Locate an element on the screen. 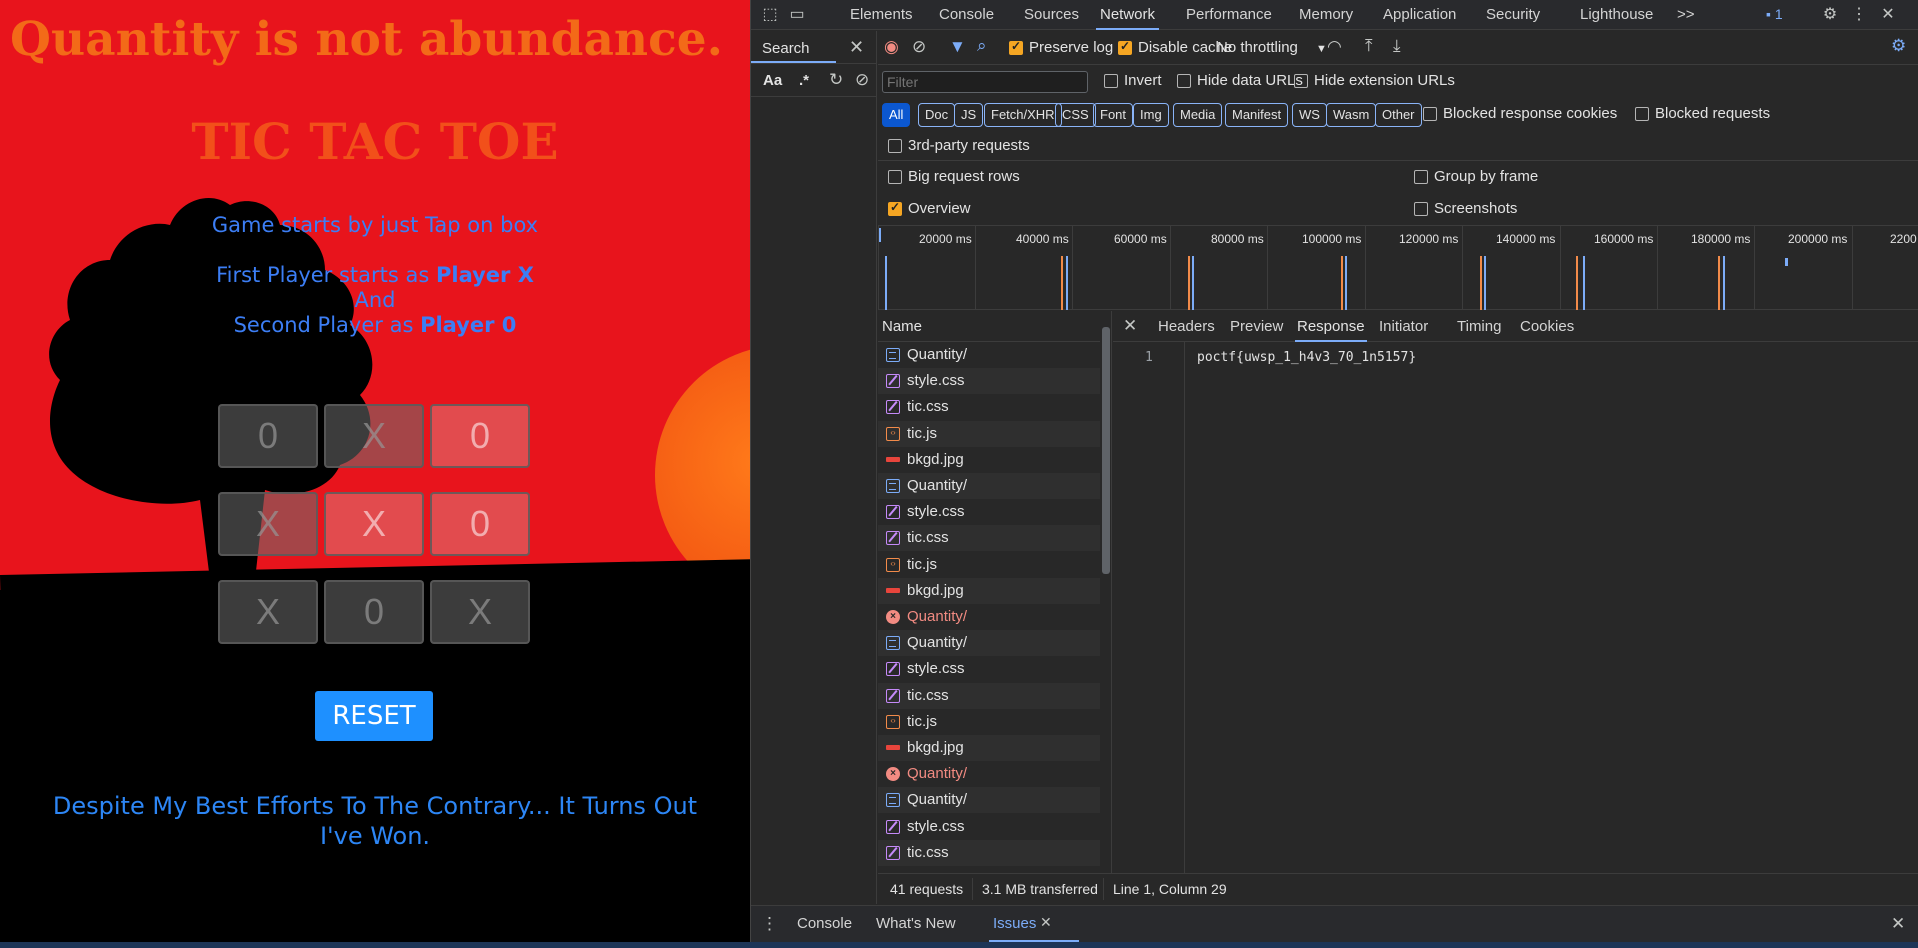  tab-security: Security is located at coordinates (1513, 15).